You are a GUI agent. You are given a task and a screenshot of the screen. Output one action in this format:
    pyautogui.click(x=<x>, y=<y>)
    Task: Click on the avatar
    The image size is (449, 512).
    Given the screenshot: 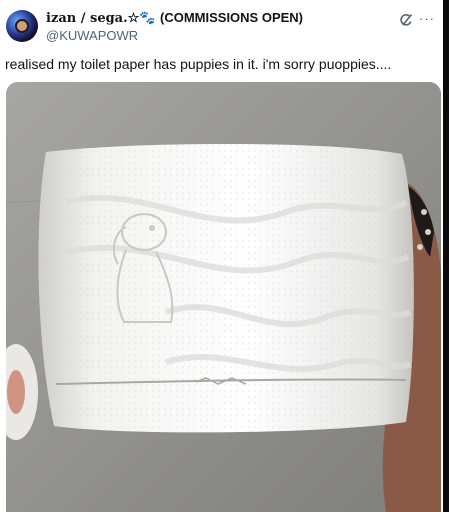 What is the action you would take?
    pyautogui.click(x=22, y=26)
    